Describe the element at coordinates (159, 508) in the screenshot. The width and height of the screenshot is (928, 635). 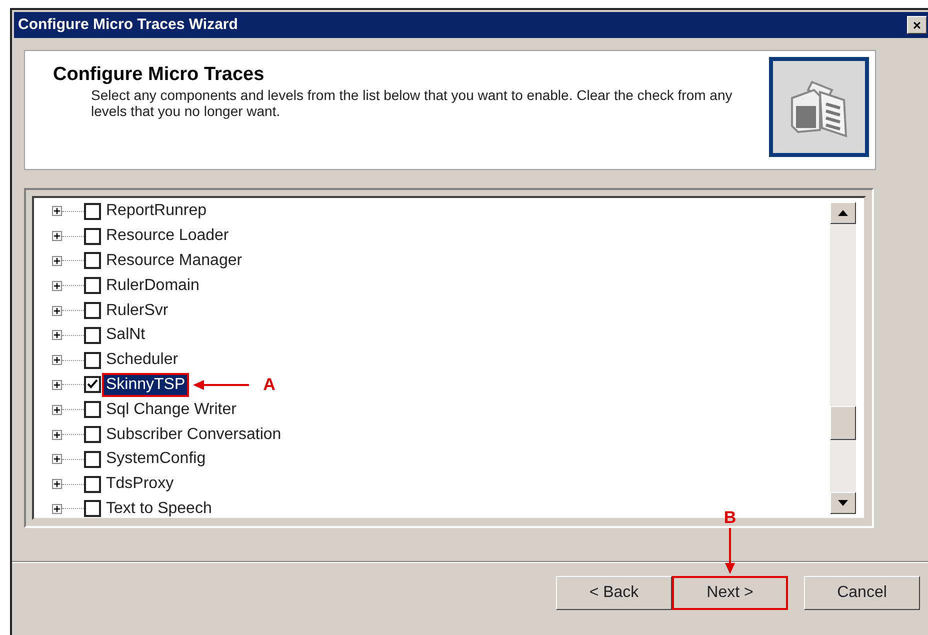
I see `tree-item: Text to Speech` at that location.